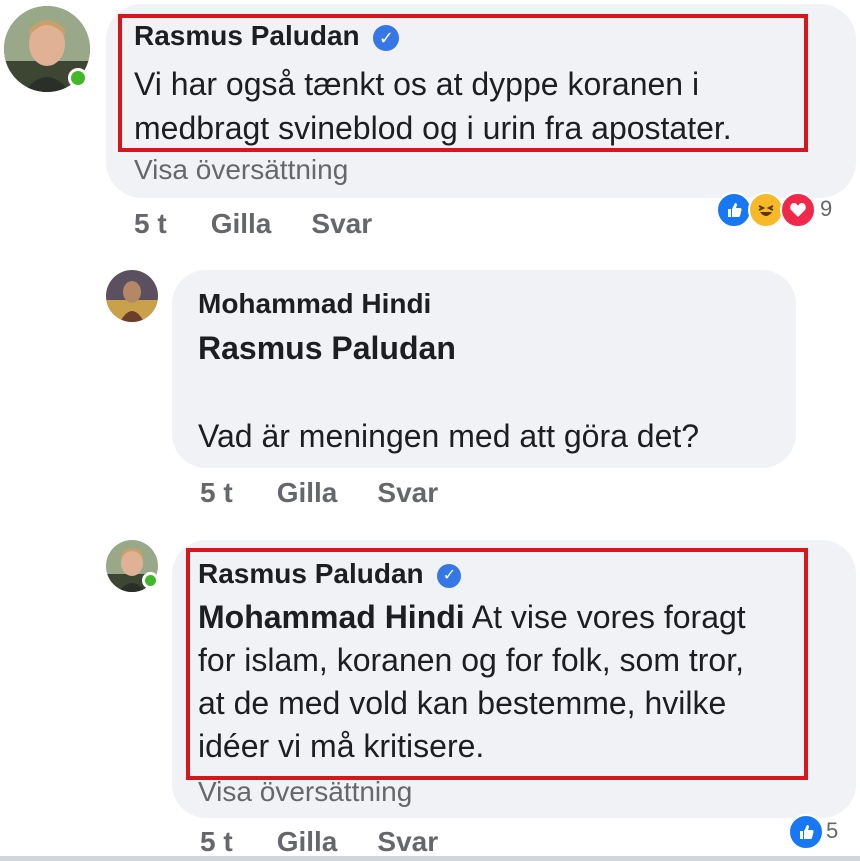 This screenshot has height=861, width=860. Describe the element at coordinates (449, 436) in the screenshot. I see `comment-text: Vad är meningen med att göra det?` at that location.